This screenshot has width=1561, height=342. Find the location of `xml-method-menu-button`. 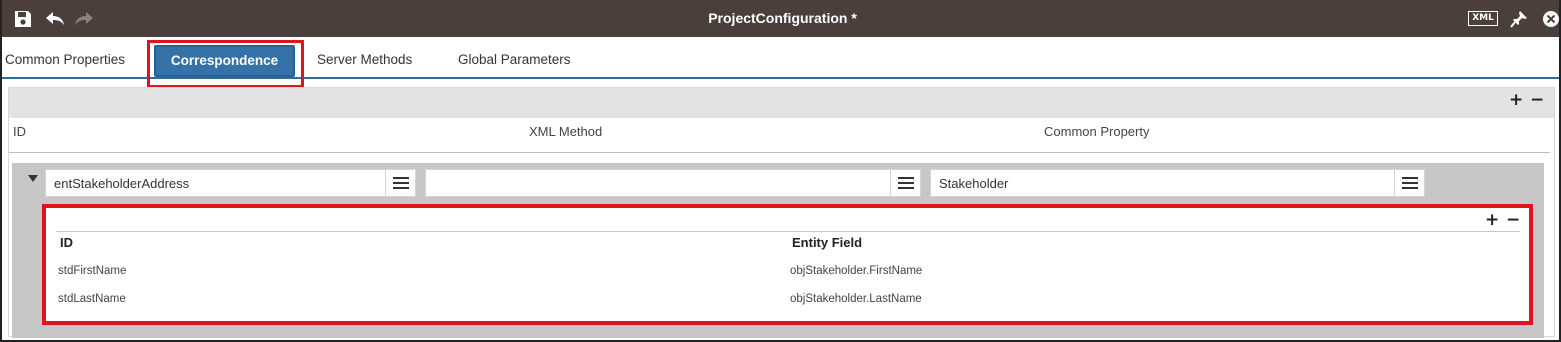

xml-method-menu-button is located at coordinates (905, 183).